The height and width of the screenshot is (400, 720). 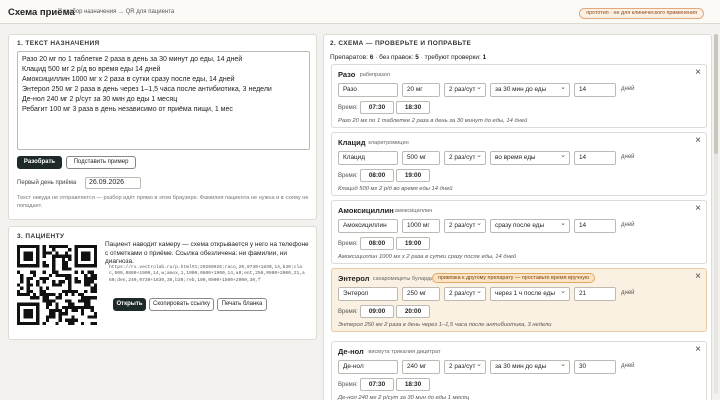 I want to click on days-input: 30, so click(x=595, y=367).